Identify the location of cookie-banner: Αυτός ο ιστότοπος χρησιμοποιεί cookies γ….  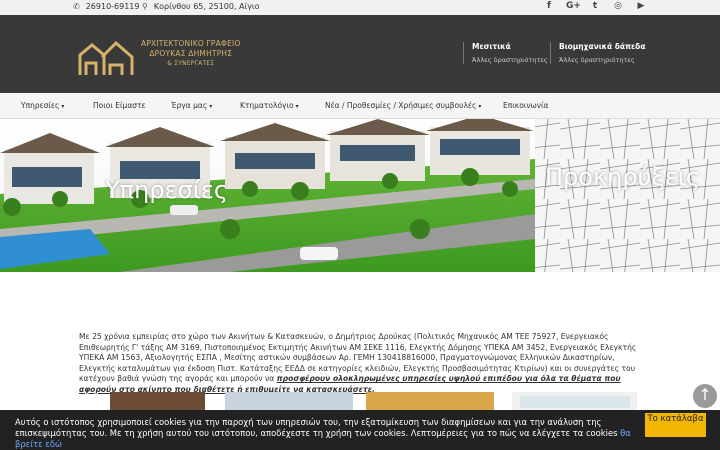
(360, 430).